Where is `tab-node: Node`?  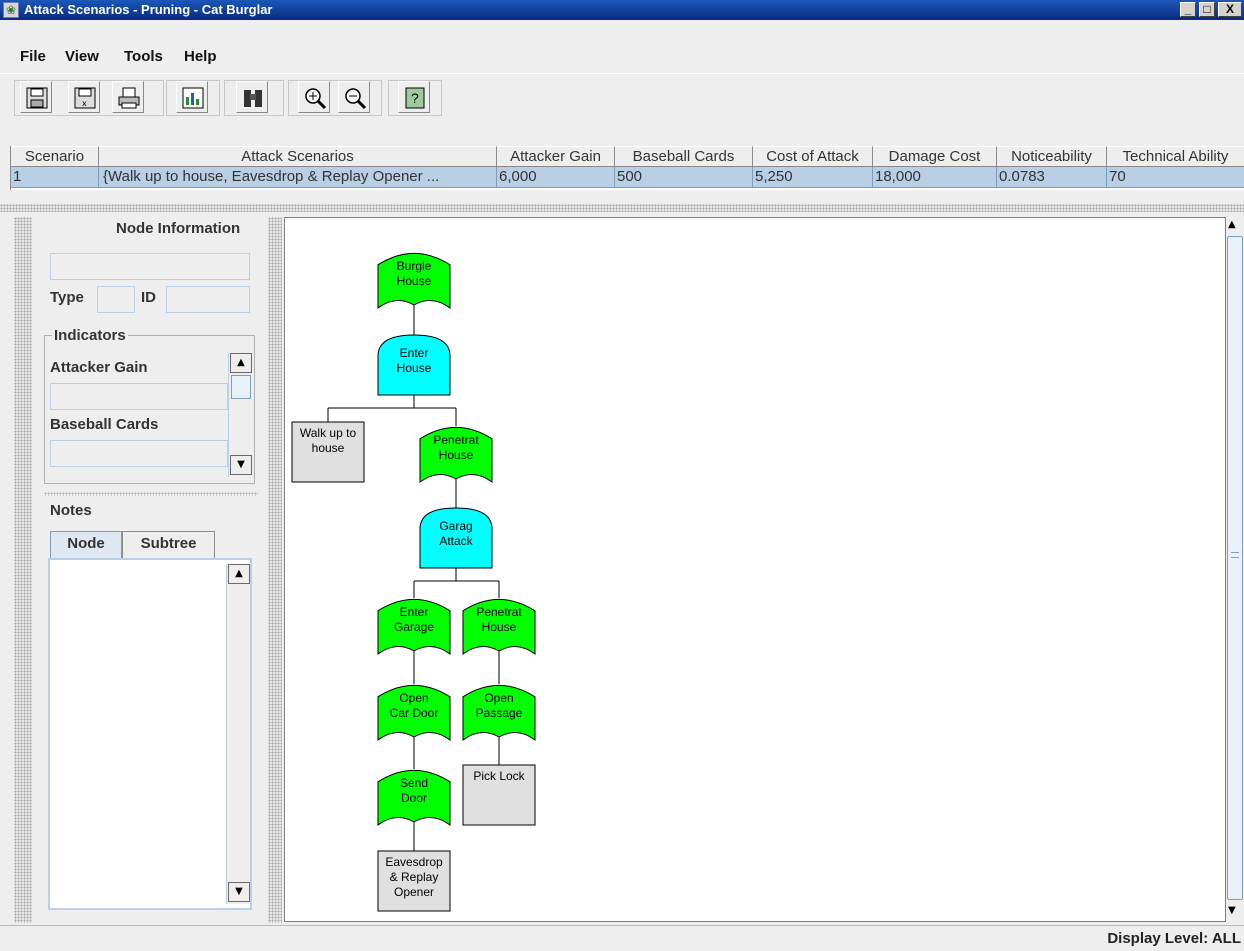
tab-node: Node is located at coordinates (86, 545).